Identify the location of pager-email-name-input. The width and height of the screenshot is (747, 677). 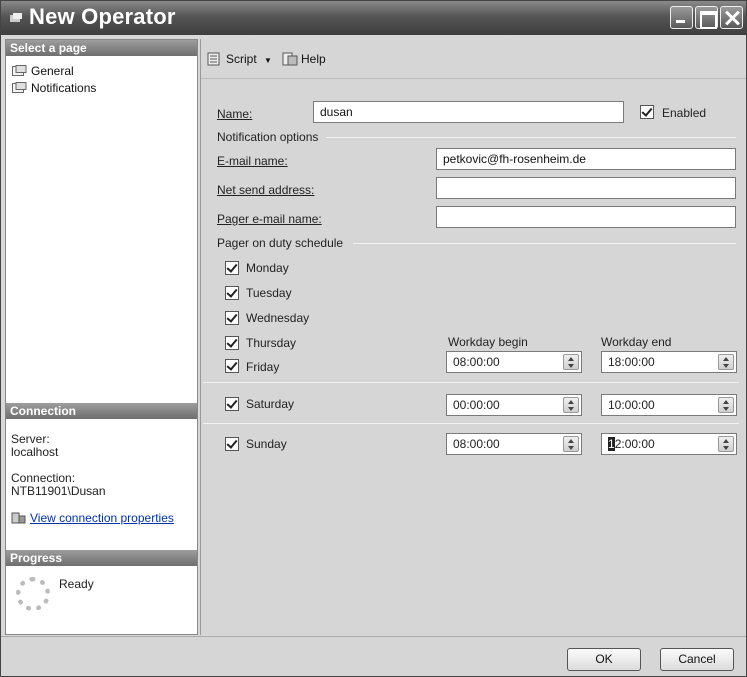
(586, 217).